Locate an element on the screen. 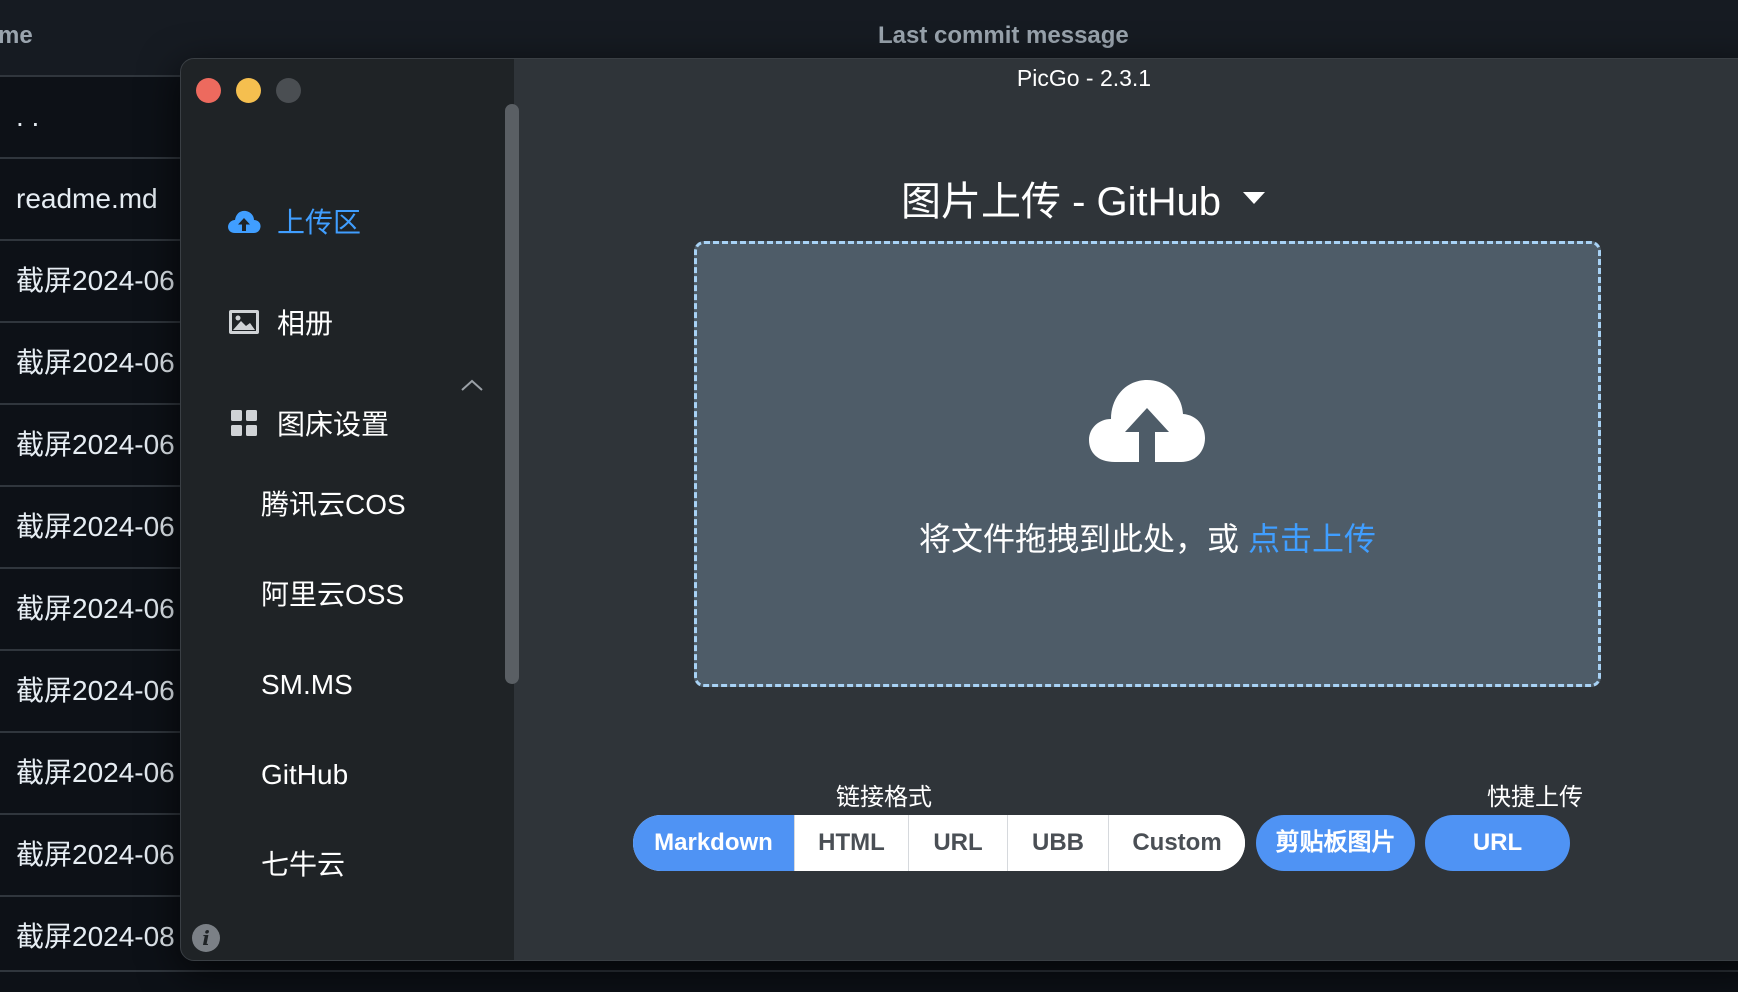 The width and height of the screenshot is (1738, 992). bottom-divider is located at coordinates (869, 981).